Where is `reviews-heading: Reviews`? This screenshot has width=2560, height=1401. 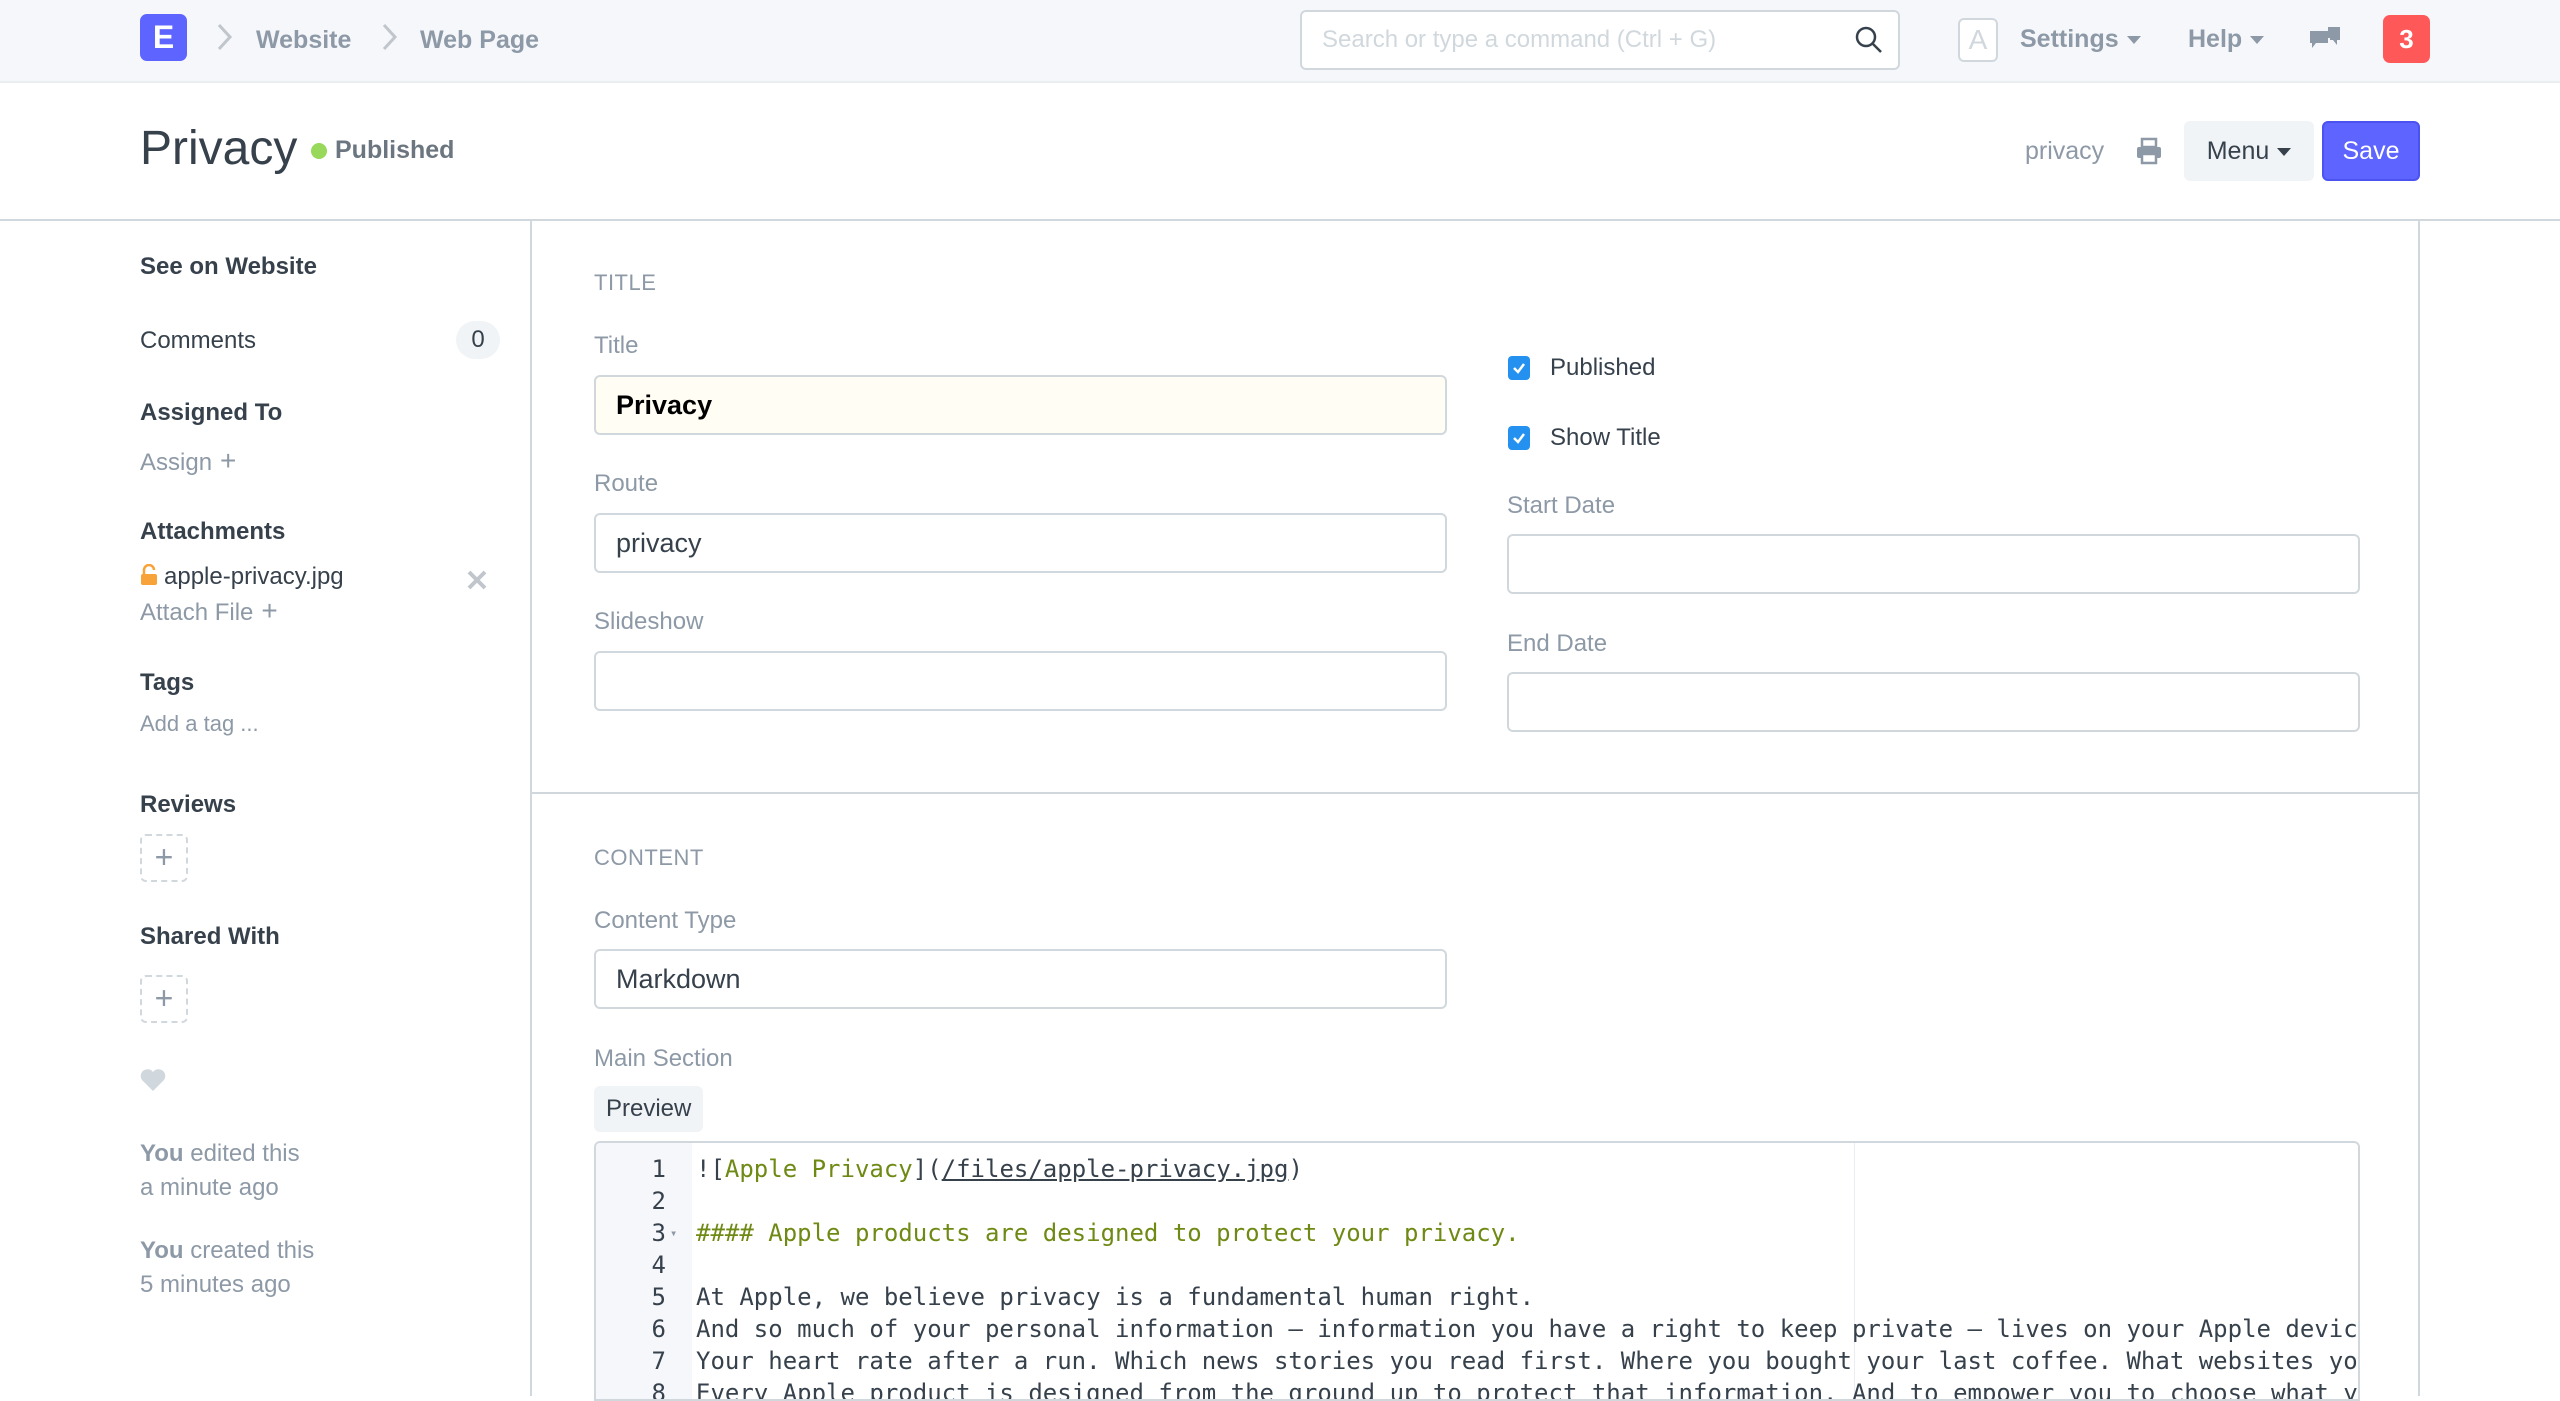 reviews-heading: Reviews is located at coordinates (188, 804).